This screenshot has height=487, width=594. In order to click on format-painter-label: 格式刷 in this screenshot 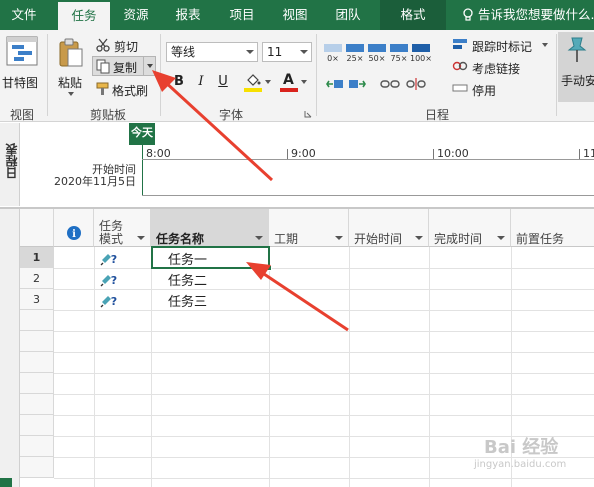, I will do `click(130, 91)`.